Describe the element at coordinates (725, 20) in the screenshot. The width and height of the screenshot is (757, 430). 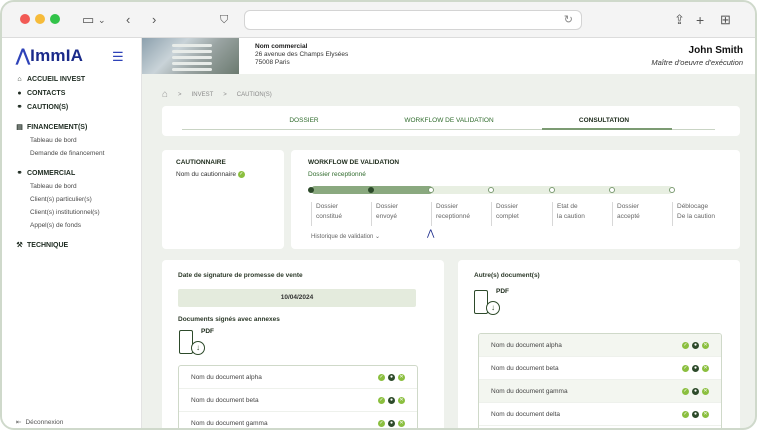
I see `tab-overview-icon: ⊞` at that location.